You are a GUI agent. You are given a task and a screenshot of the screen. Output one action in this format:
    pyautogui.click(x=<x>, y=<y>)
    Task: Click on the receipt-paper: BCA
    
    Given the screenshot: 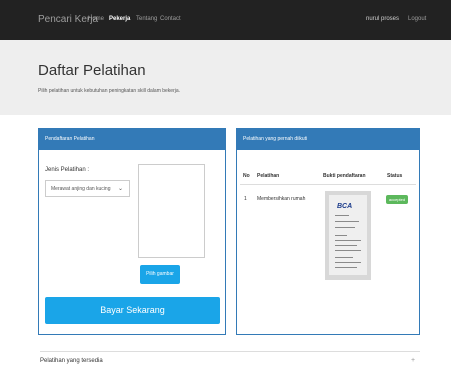 What is the action you would take?
    pyautogui.click(x=348, y=235)
    